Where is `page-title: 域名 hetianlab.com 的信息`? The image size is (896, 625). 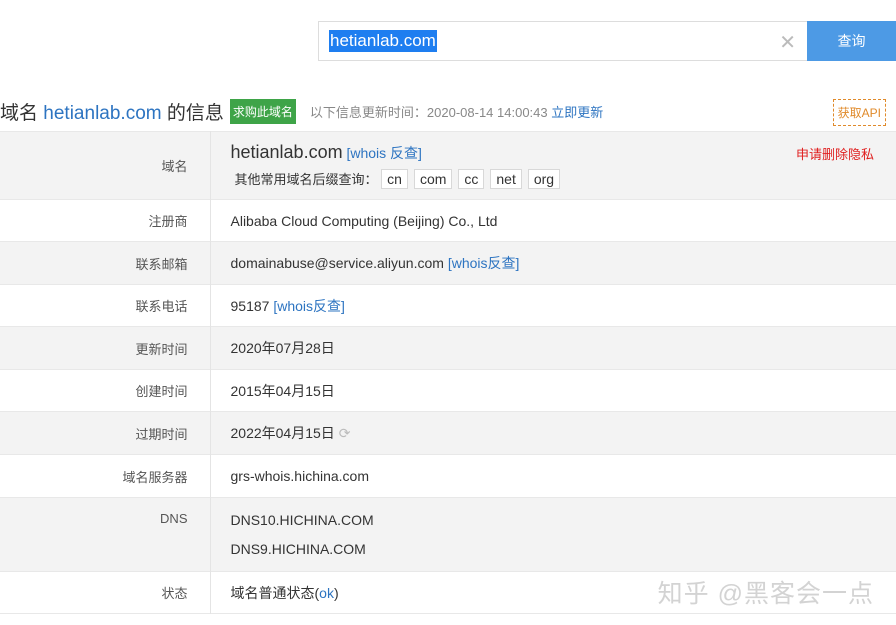
page-title: 域名 hetianlab.com 的信息 is located at coordinates (112, 111).